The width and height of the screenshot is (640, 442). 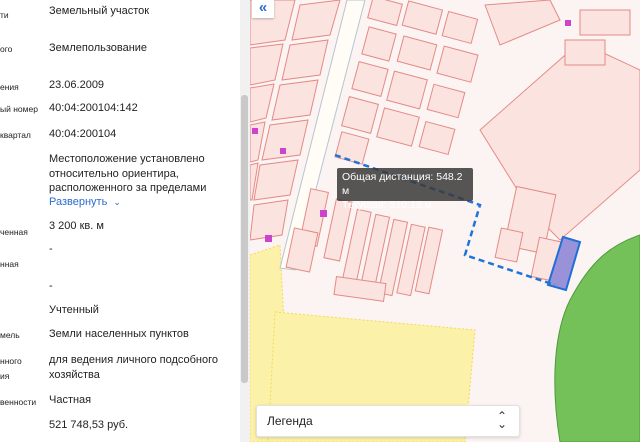 What do you see at coordinates (74, 310) in the screenshot?
I see `status-value: Учтенный` at bounding box center [74, 310].